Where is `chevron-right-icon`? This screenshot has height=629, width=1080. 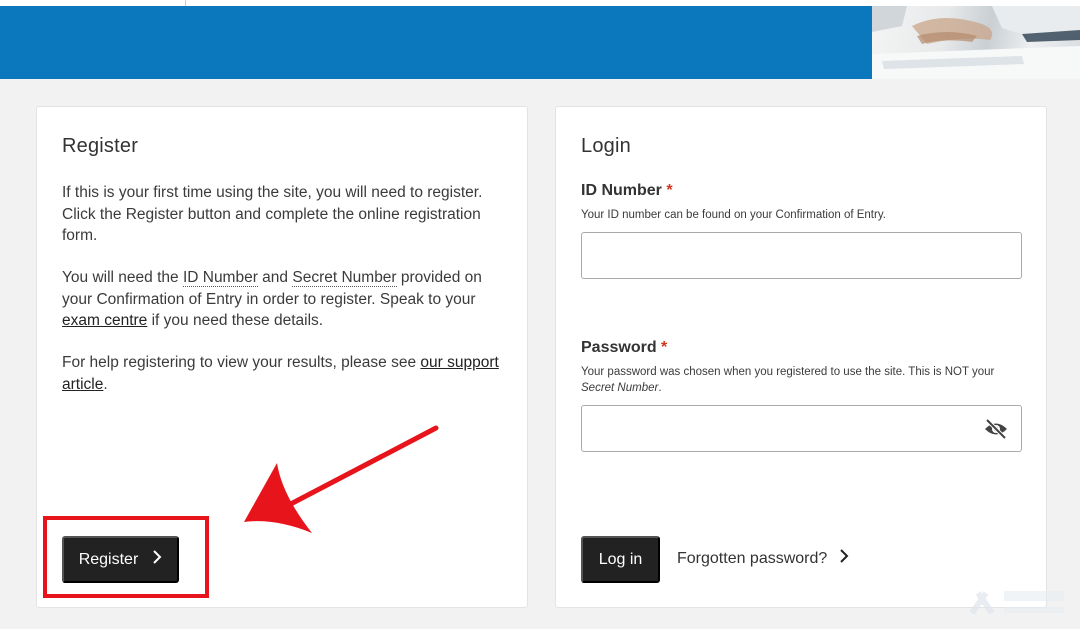 chevron-right-icon is located at coordinates (844, 558).